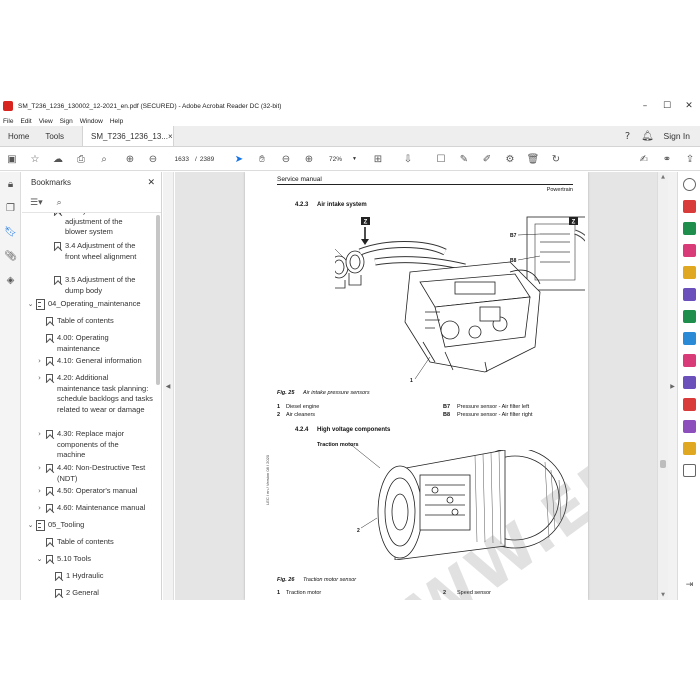 The image size is (700, 700). I want to click on bookmark-group: ⌄ 04_Operating_maintenance, so click(92, 304).